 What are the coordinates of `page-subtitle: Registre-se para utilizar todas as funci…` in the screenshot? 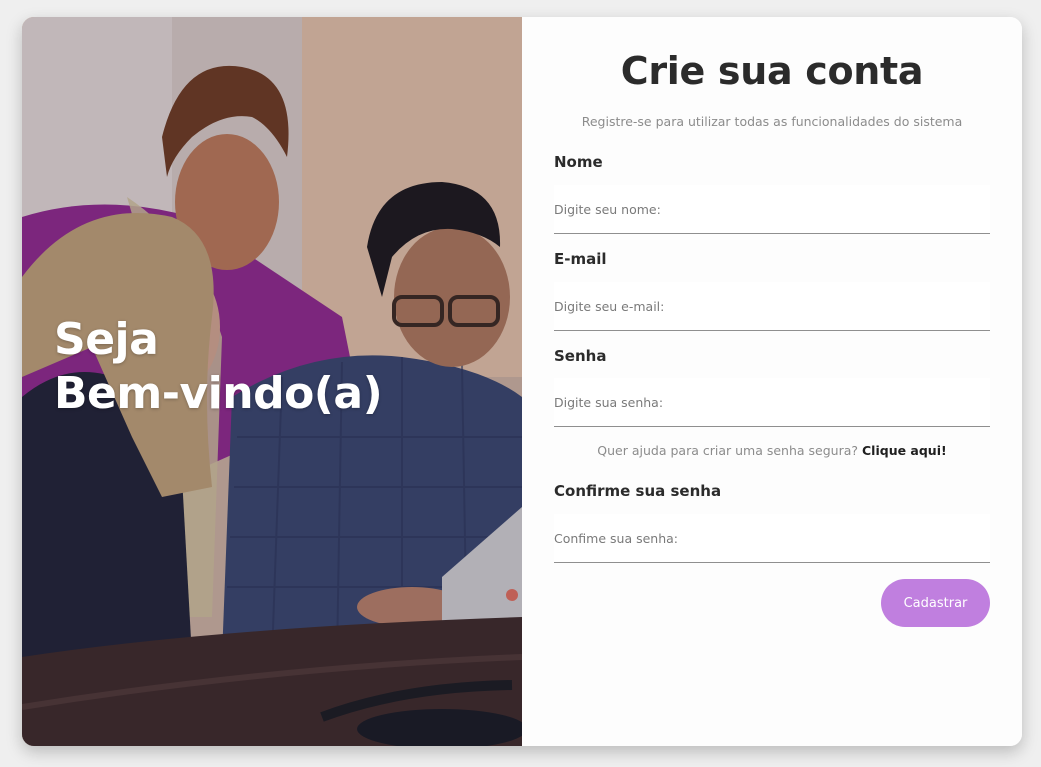 It's located at (772, 121).